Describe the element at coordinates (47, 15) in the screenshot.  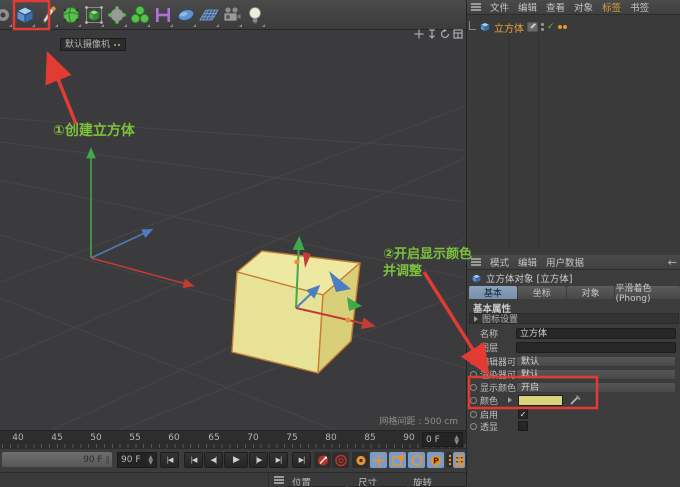
I see `pen-spline-icon` at that location.